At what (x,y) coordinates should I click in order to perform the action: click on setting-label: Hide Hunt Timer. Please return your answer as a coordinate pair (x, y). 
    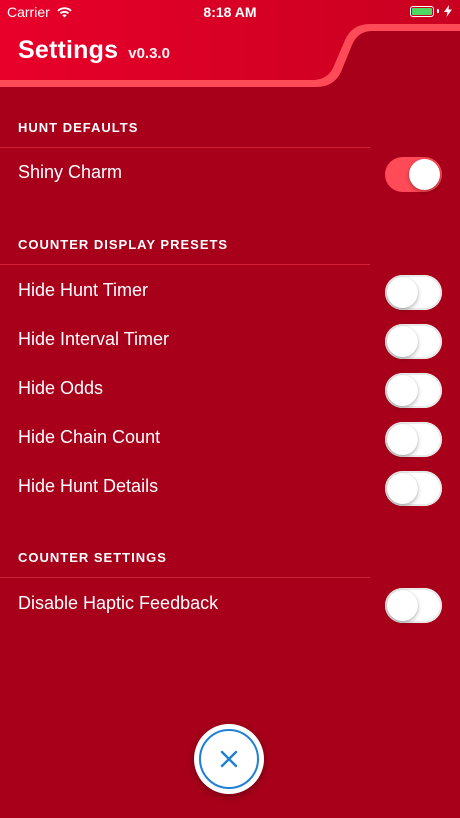
    Looking at the image, I should click on (83, 290).